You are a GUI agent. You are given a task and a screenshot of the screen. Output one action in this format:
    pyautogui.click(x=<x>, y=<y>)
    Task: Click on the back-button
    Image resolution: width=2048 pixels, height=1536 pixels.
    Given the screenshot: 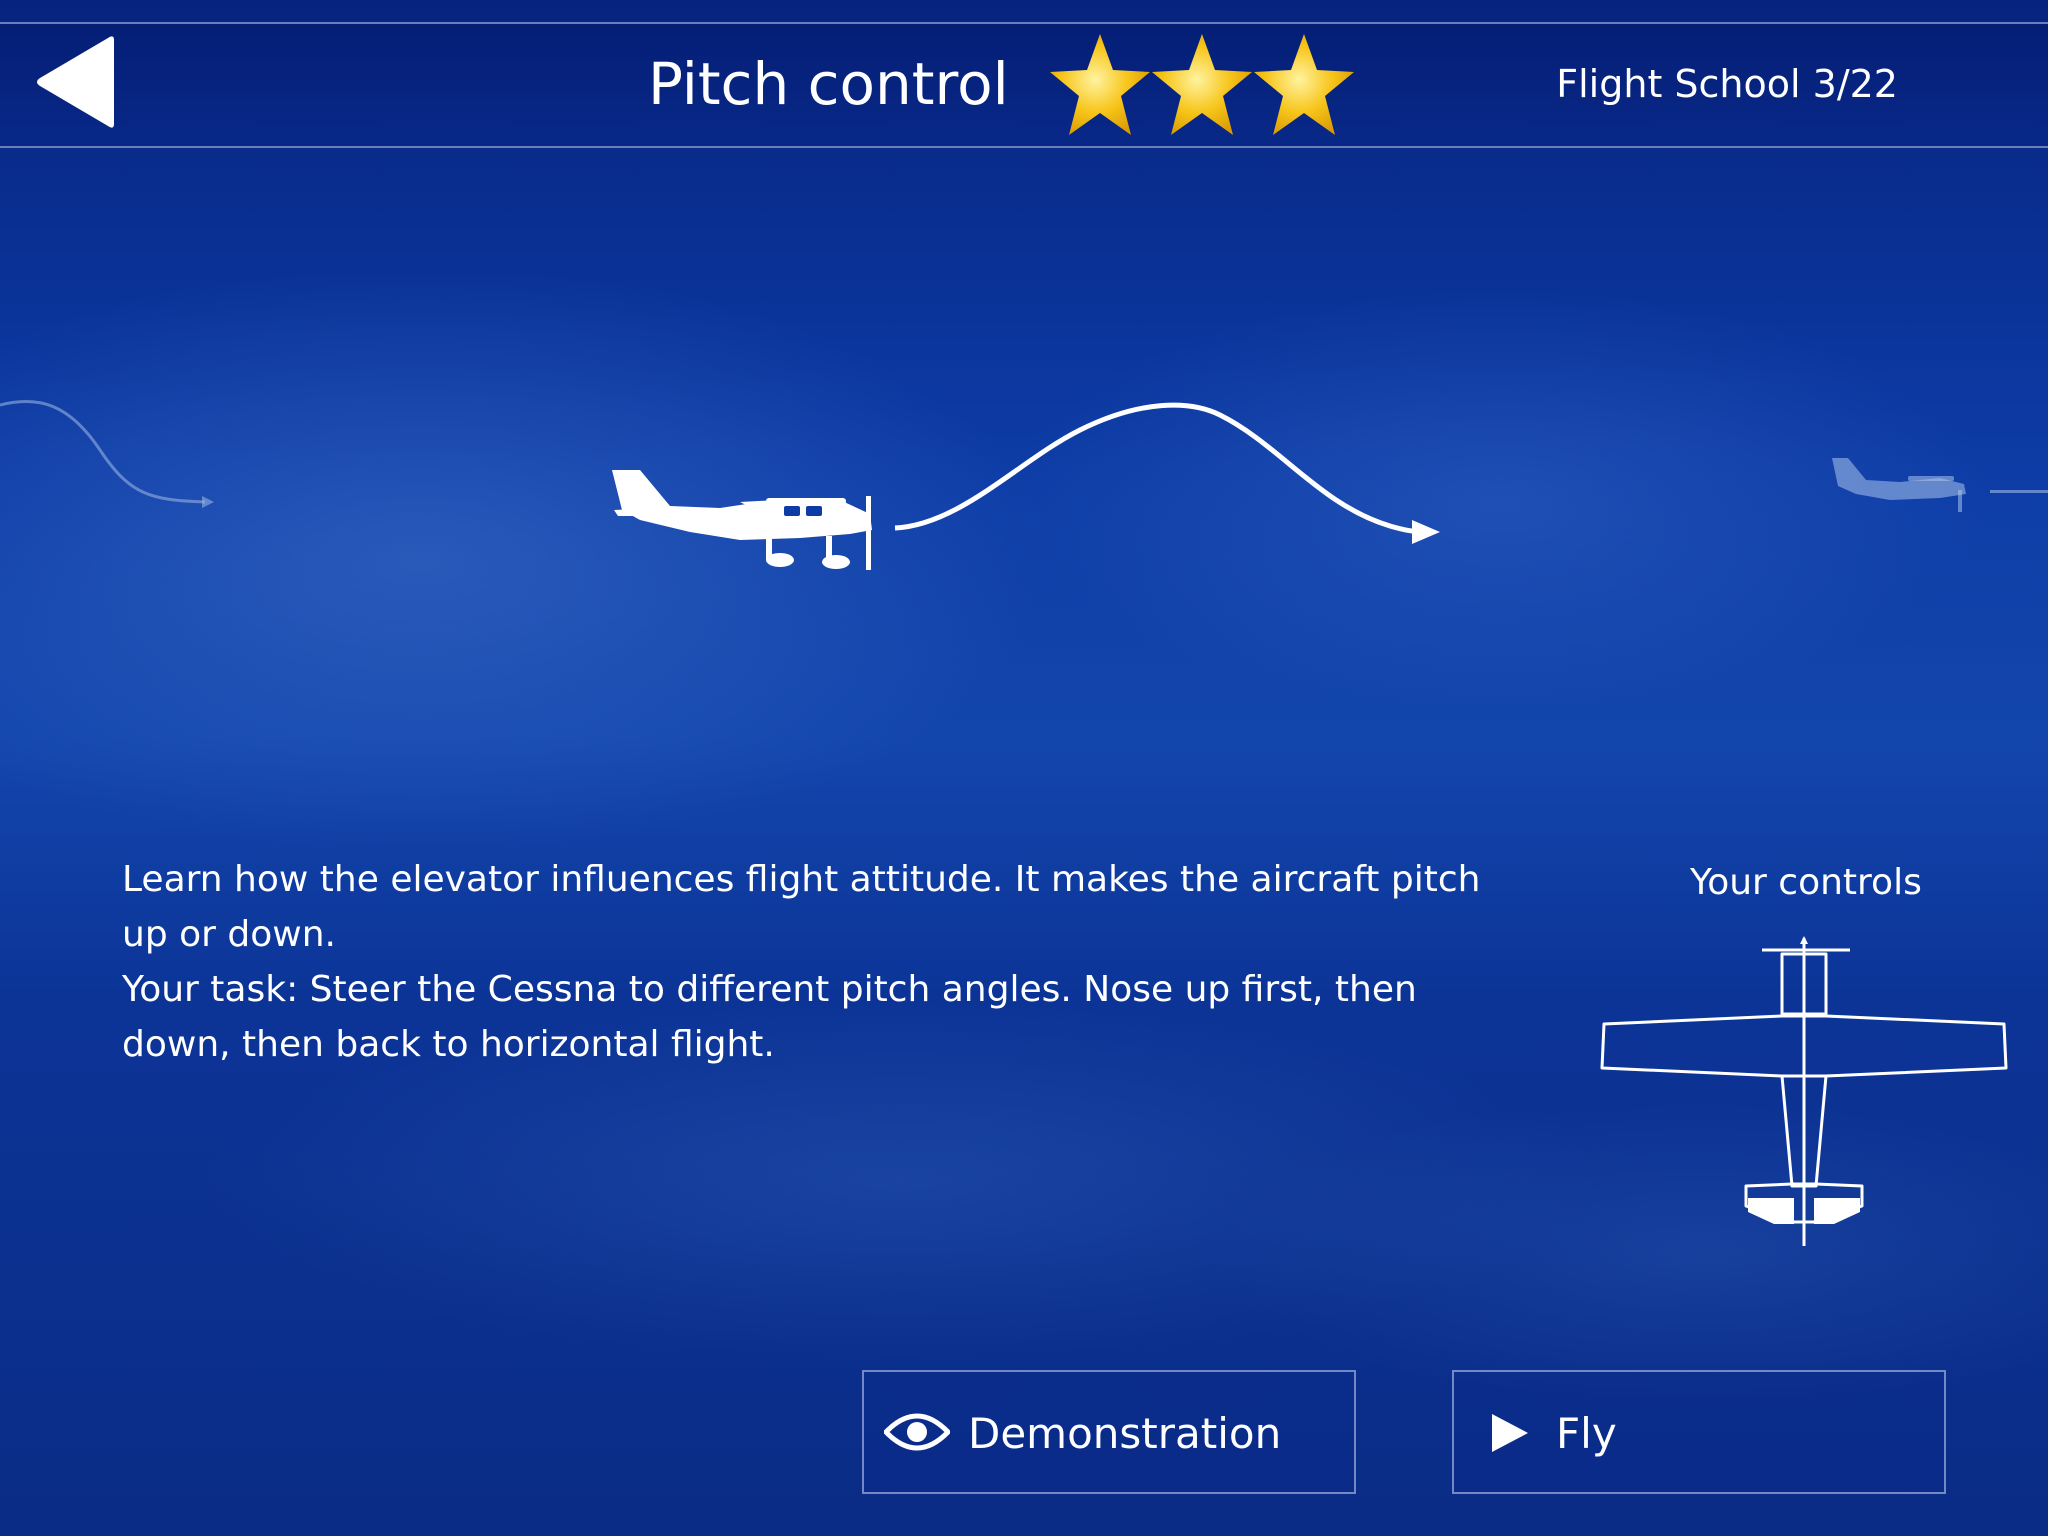 What is the action you would take?
    pyautogui.click(x=77, y=82)
    